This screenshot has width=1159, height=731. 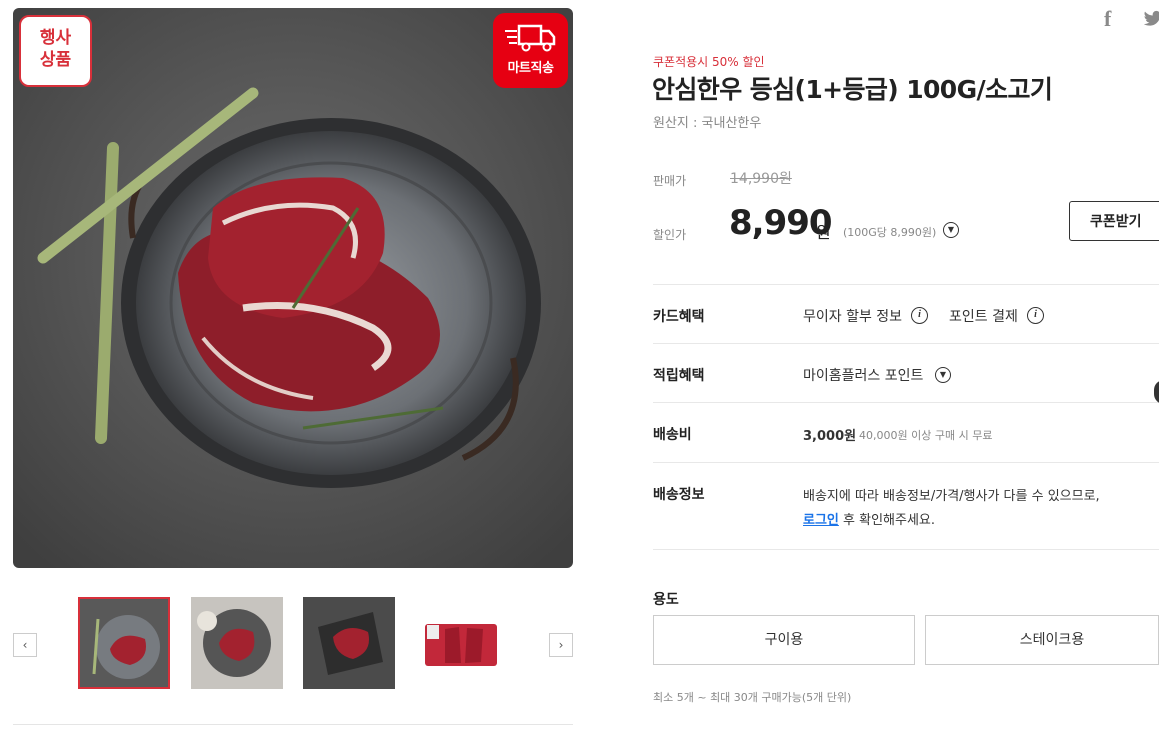 What do you see at coordinates (530, 68) in the screenshot?
I see `badge-mart-label: 마트직송` at bounding box center [530, 68].